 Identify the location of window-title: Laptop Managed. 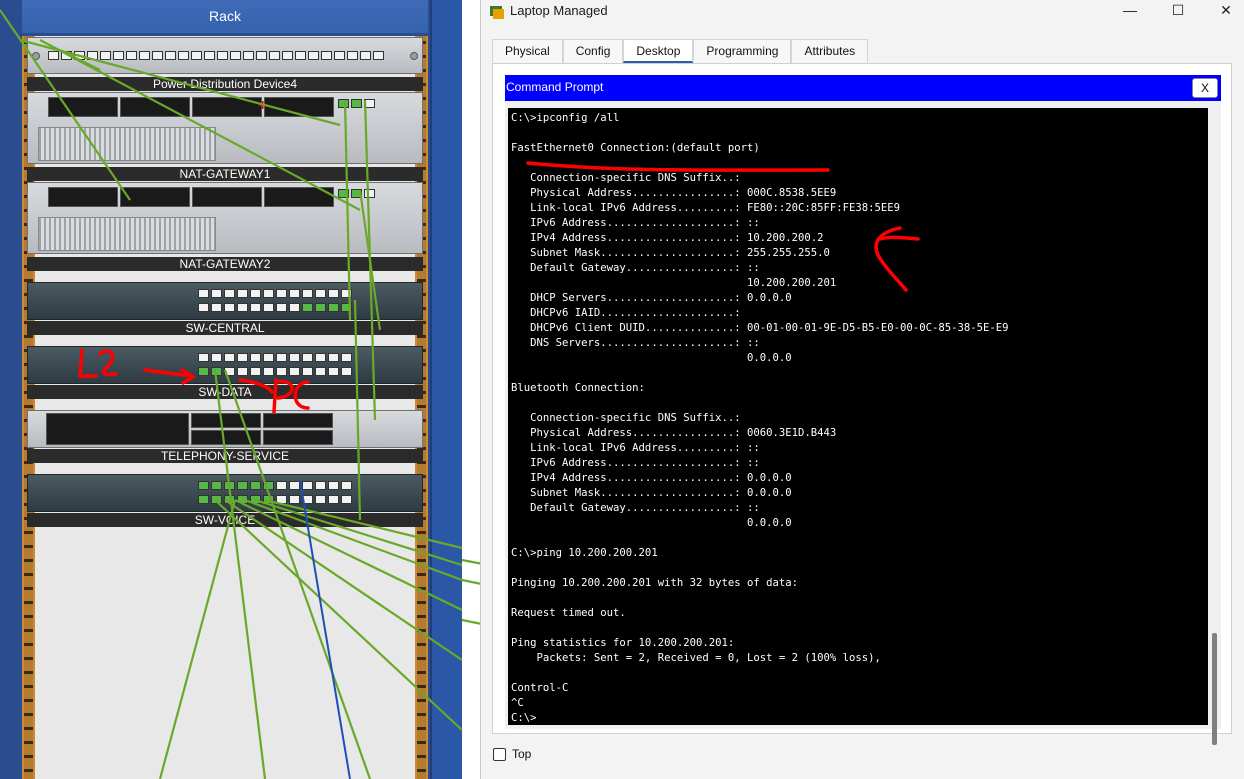
(559, 10).